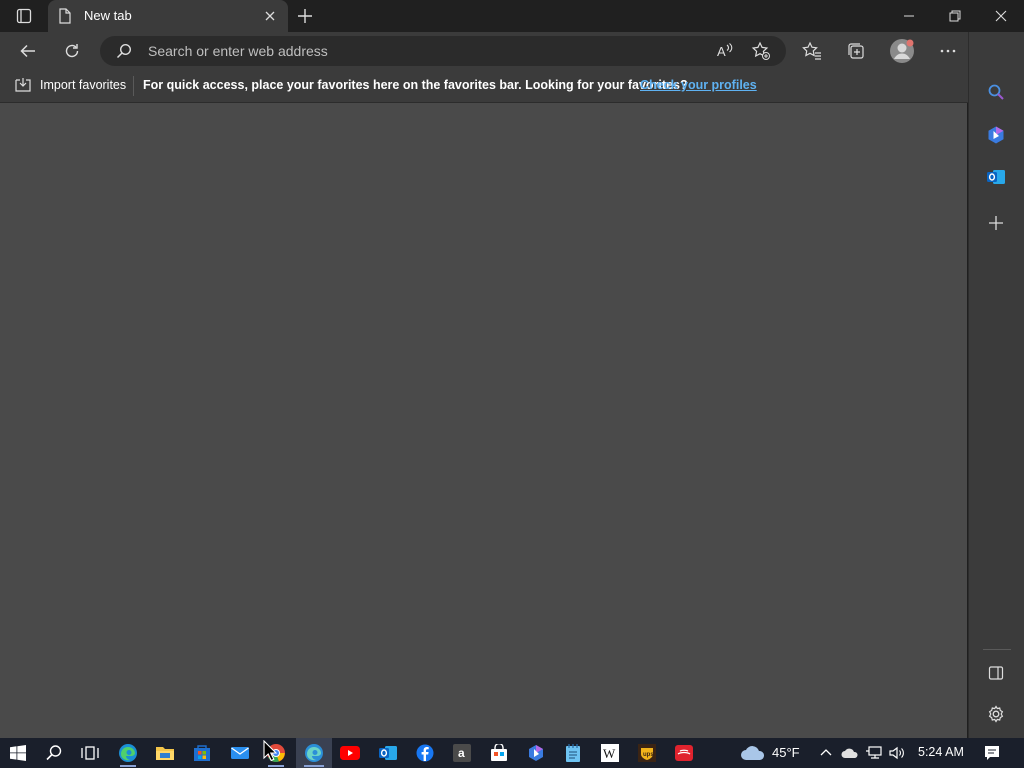 This screenshot has width=1024, height=768. Describe the element at coordinates (1001, 16) in the screenshot. I see `close-window-button` at that location.